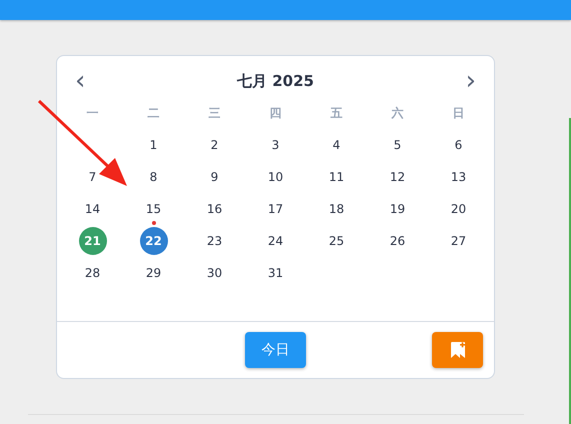 The image size is (571, 424). What do you see at coordinates (154, 145) in the screenshot?
I see `calendar-day: 1` at bounding box center [154, 145].